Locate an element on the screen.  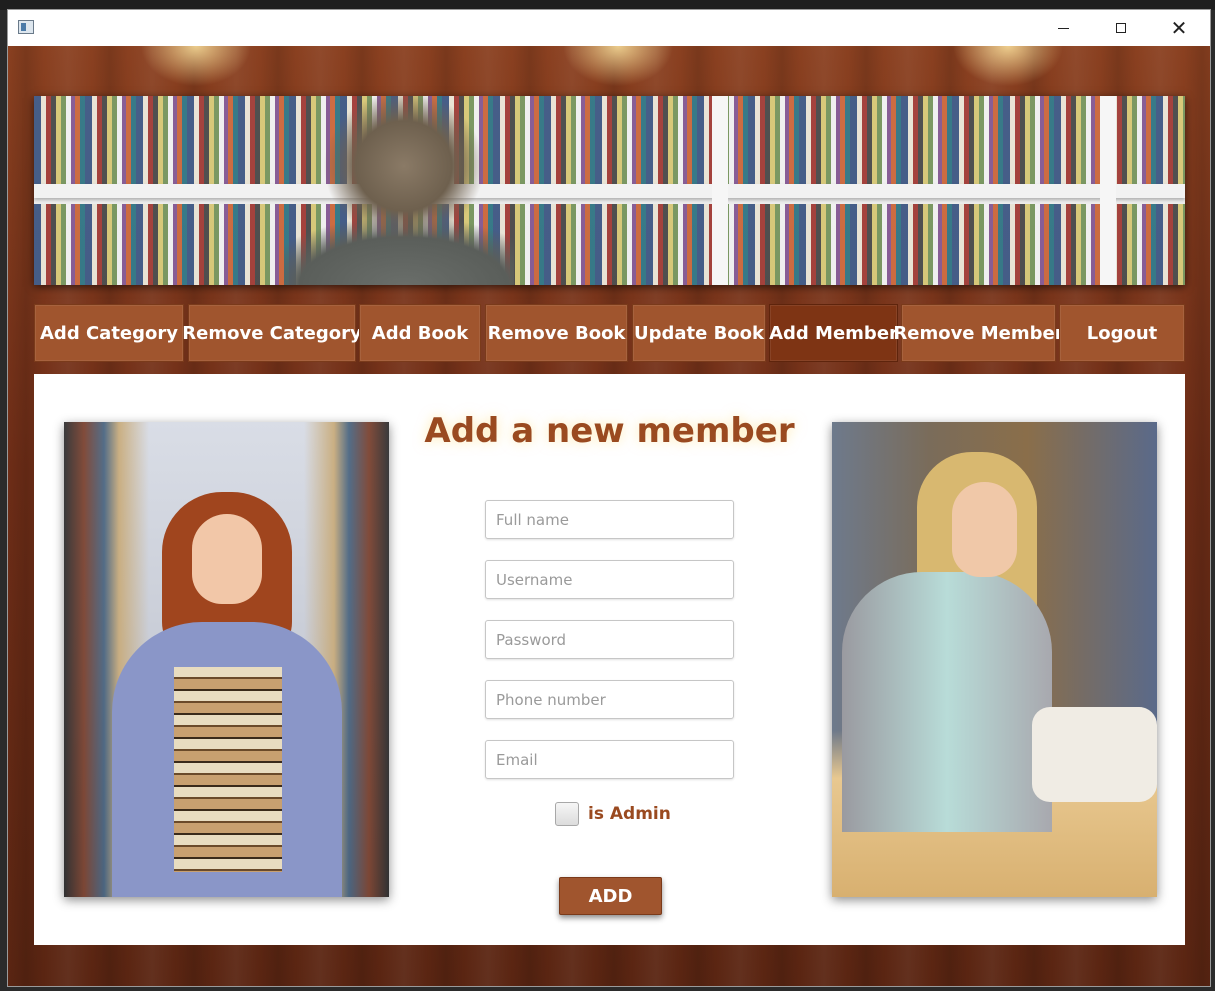
photo-body is located at coordinates (947, 702).